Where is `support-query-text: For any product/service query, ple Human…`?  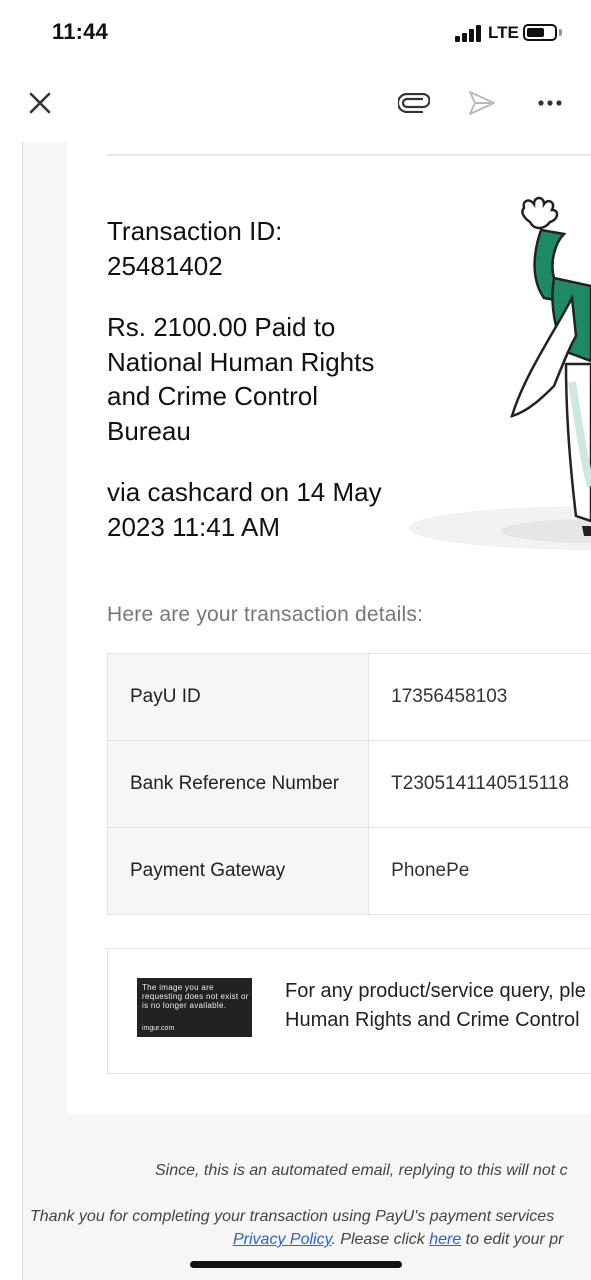 support-query-text: For any product/service query, ple Human… is located at coordinates (438, 1006).